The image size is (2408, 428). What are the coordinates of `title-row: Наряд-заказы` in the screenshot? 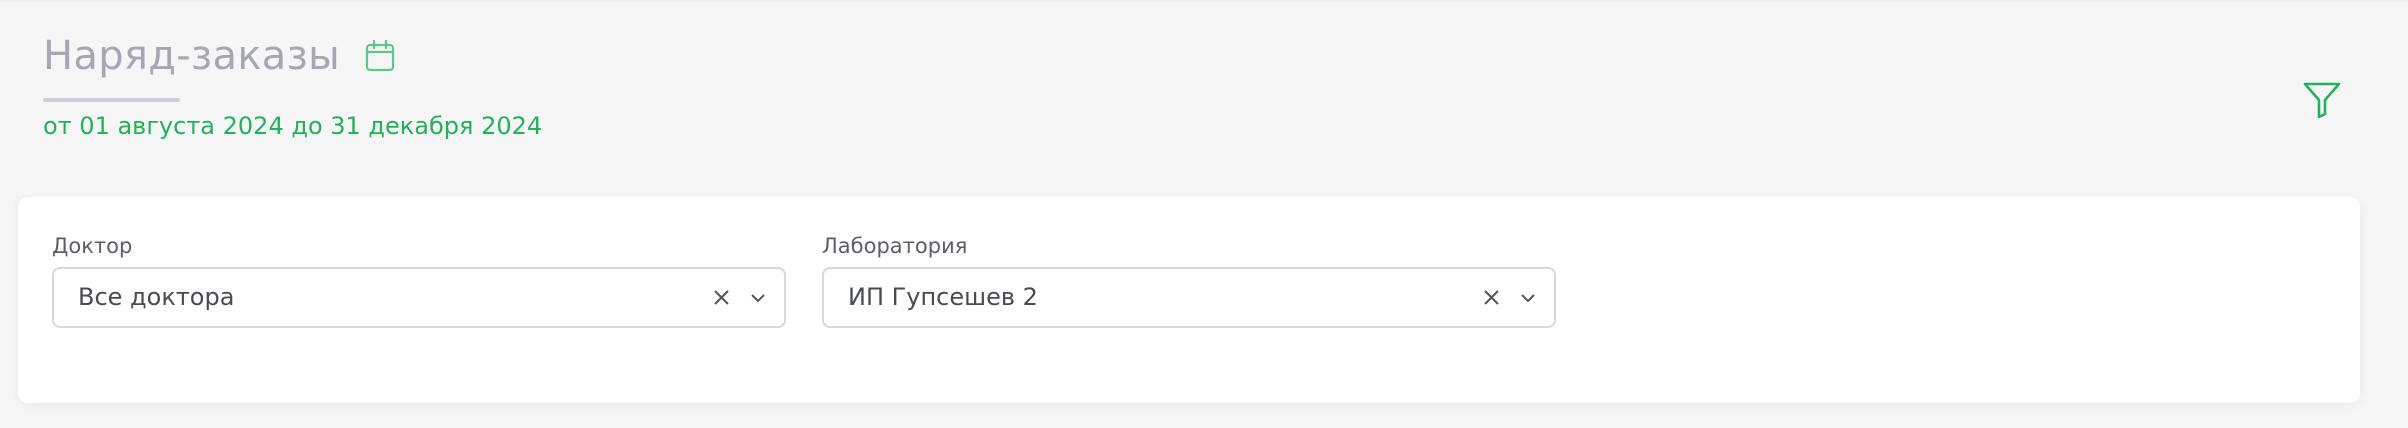 It's located at (292, 56).